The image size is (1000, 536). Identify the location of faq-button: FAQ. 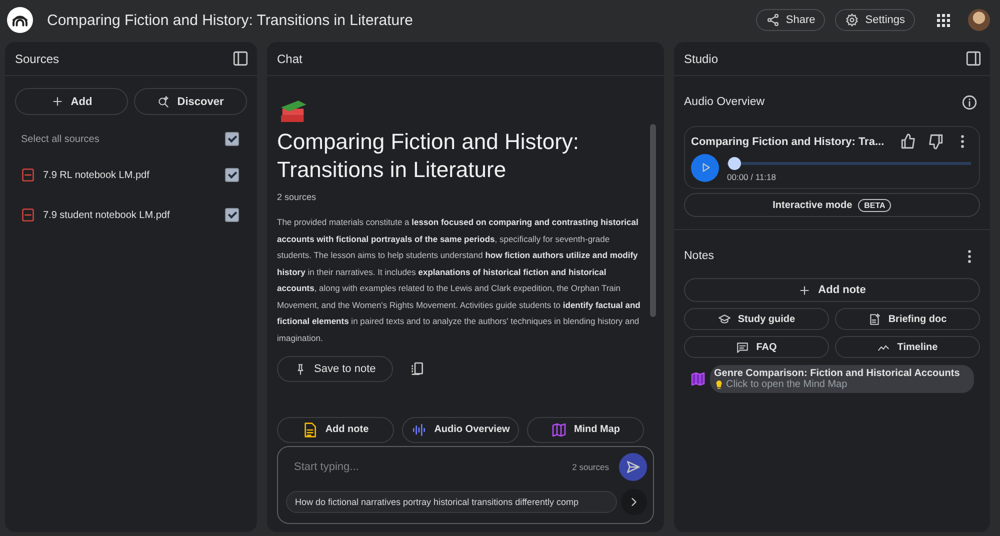
(756, 347).